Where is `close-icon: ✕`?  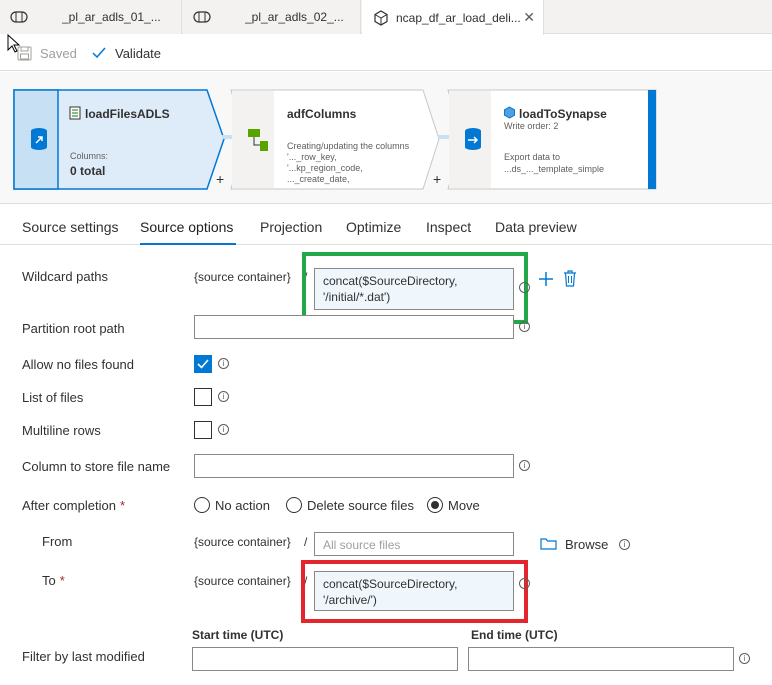 close-icon: ✕ is located at coordinates (529, 17).